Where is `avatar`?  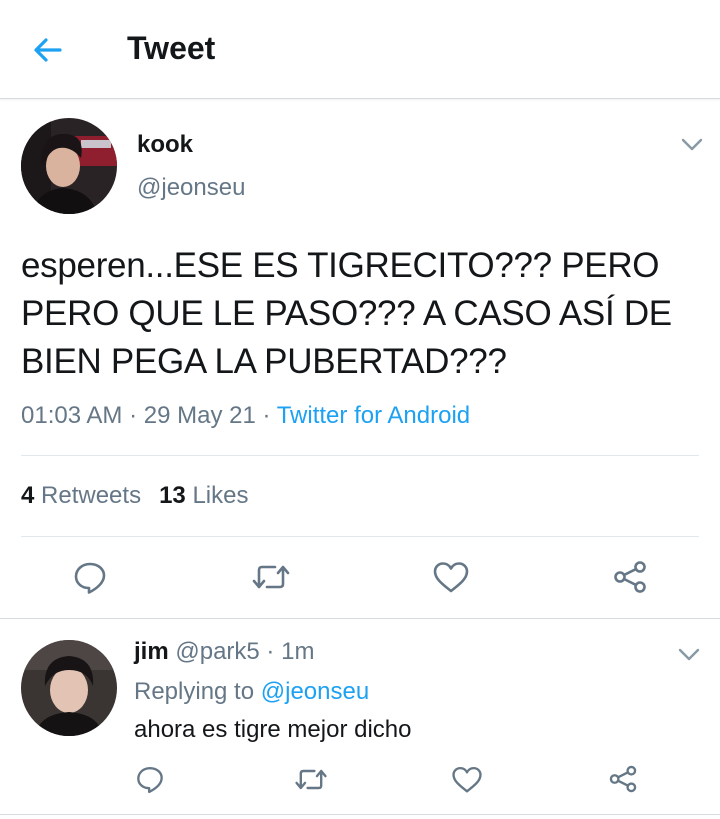 avatar is located at coordinates (69, 166).